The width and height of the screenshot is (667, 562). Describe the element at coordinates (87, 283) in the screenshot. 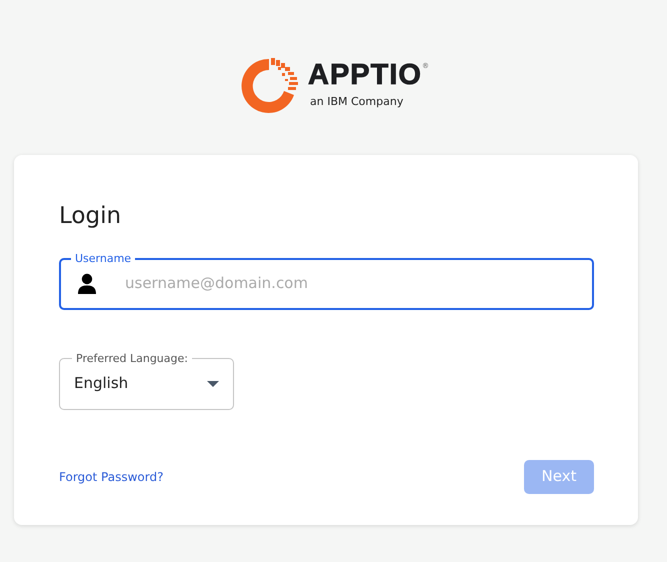

I see `user-icon` at that location.